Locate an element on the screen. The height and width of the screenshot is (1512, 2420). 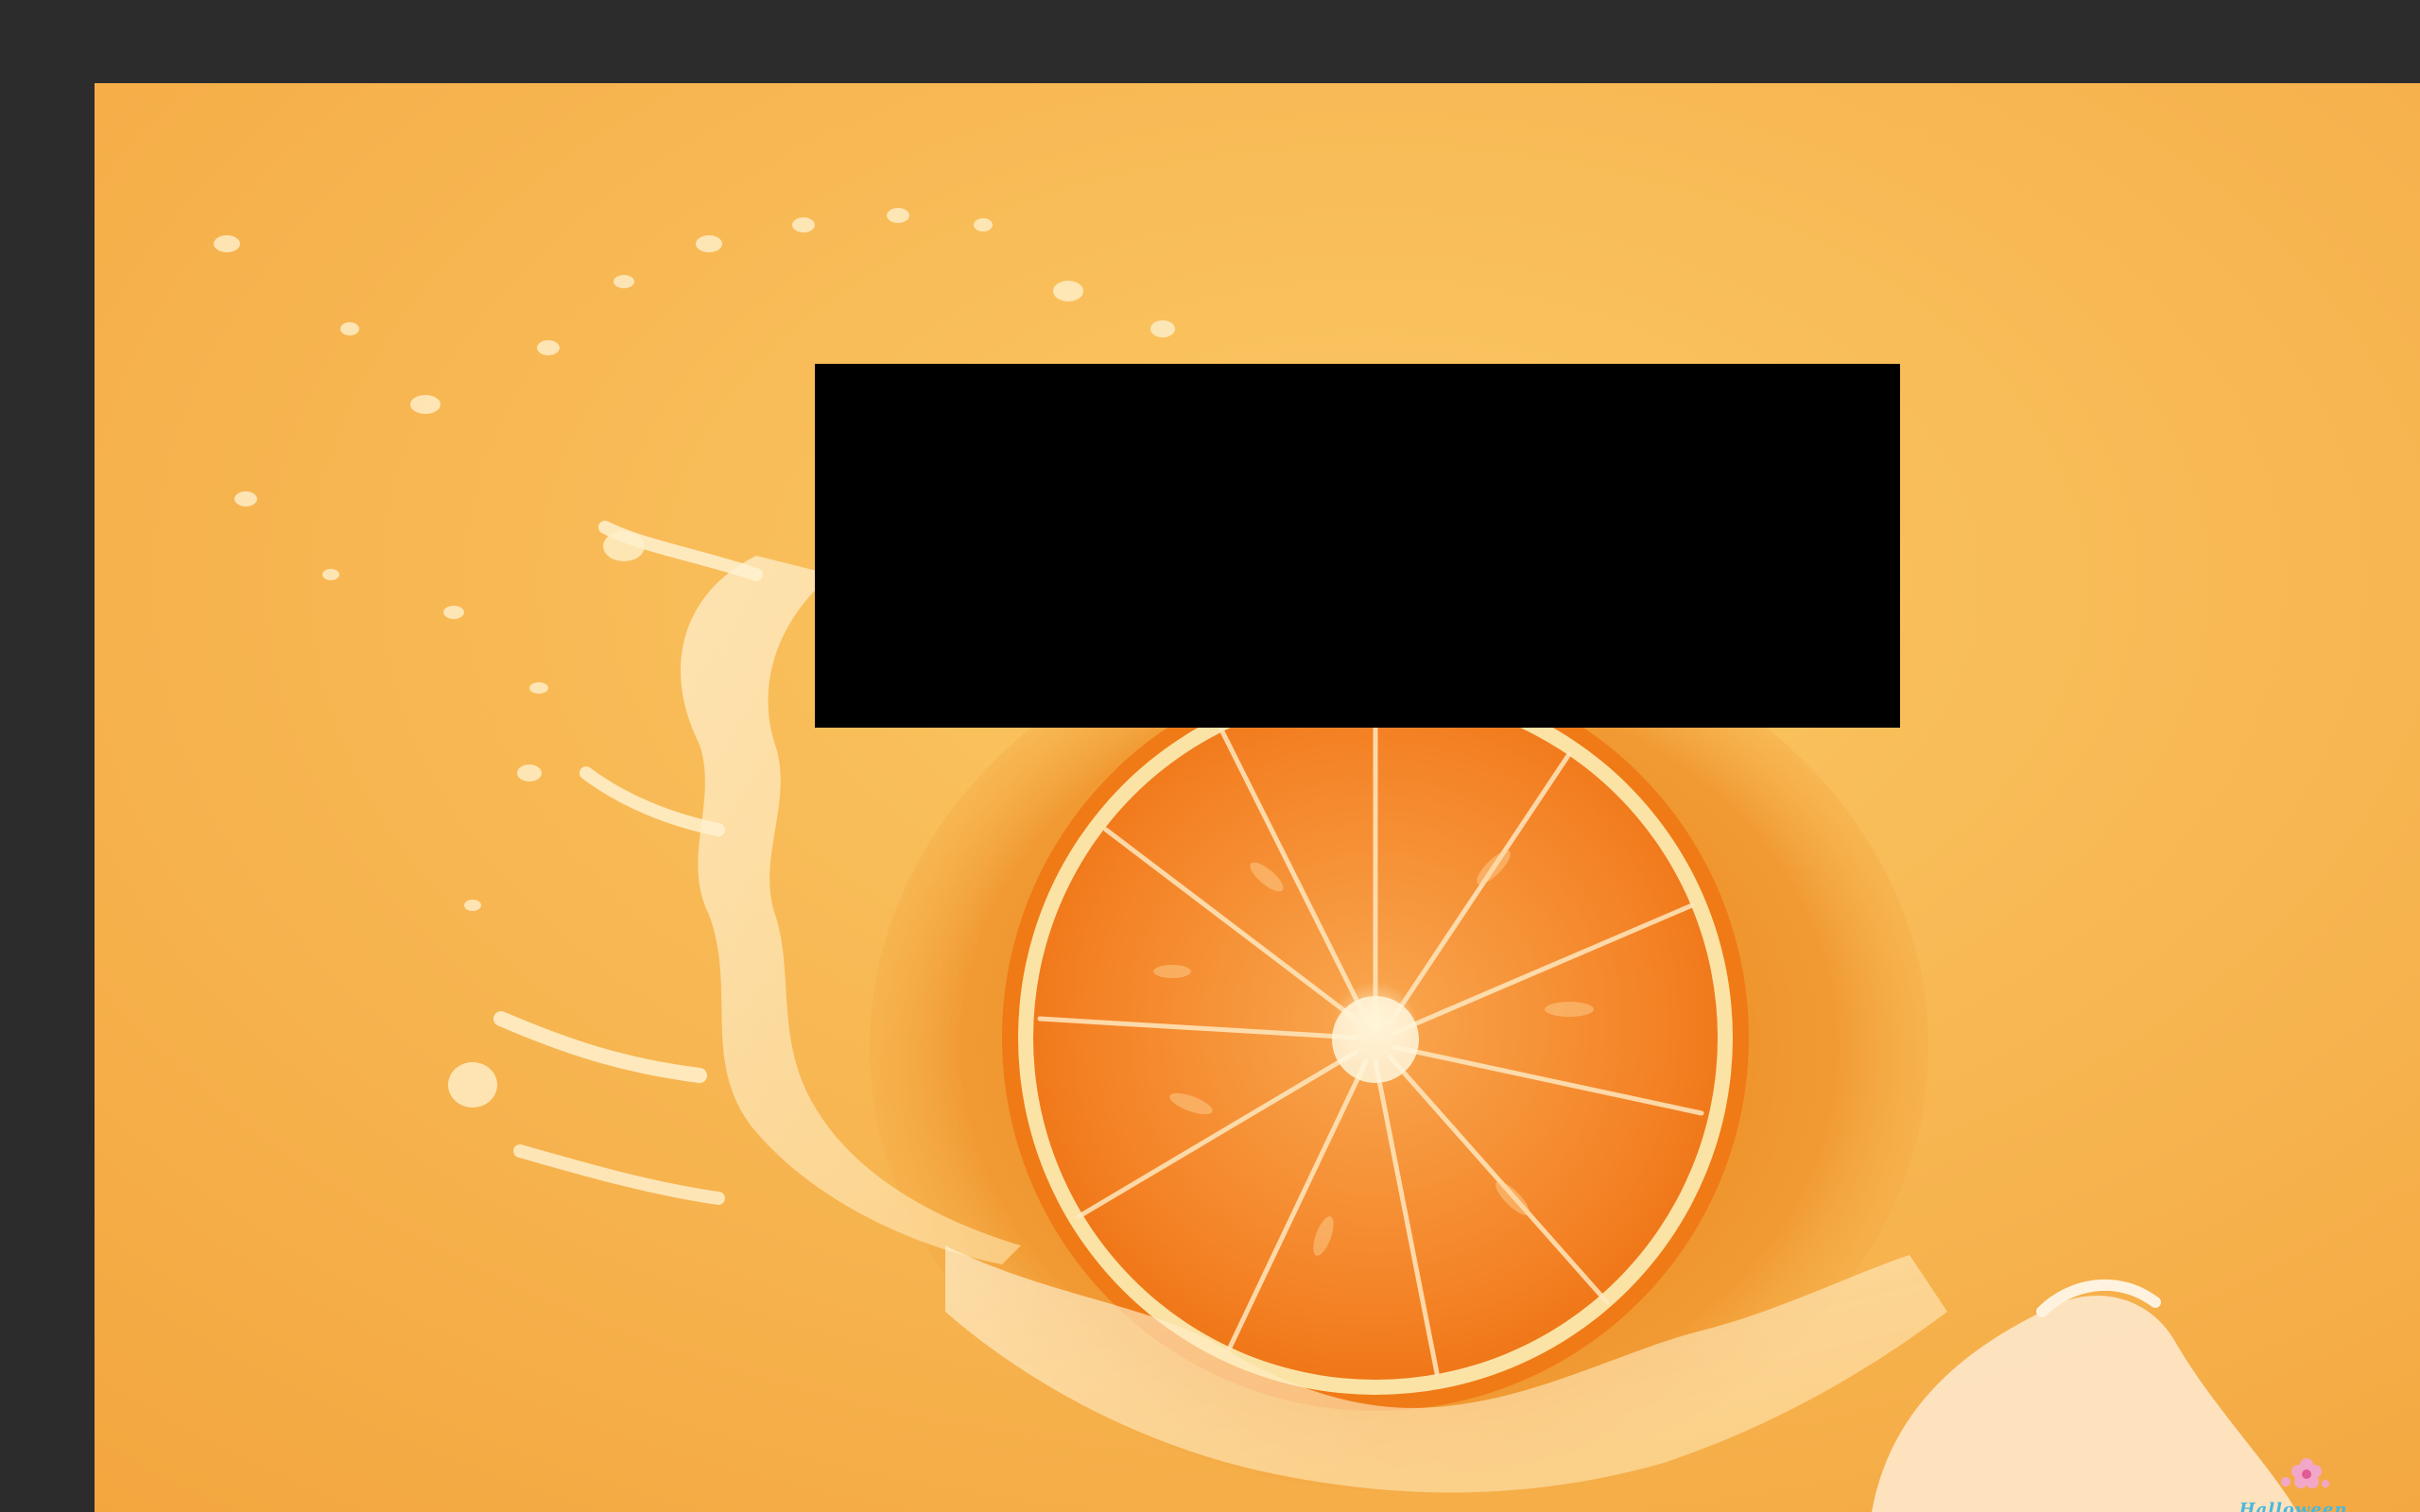
redaction-block is located at coordinates (1357, 546).